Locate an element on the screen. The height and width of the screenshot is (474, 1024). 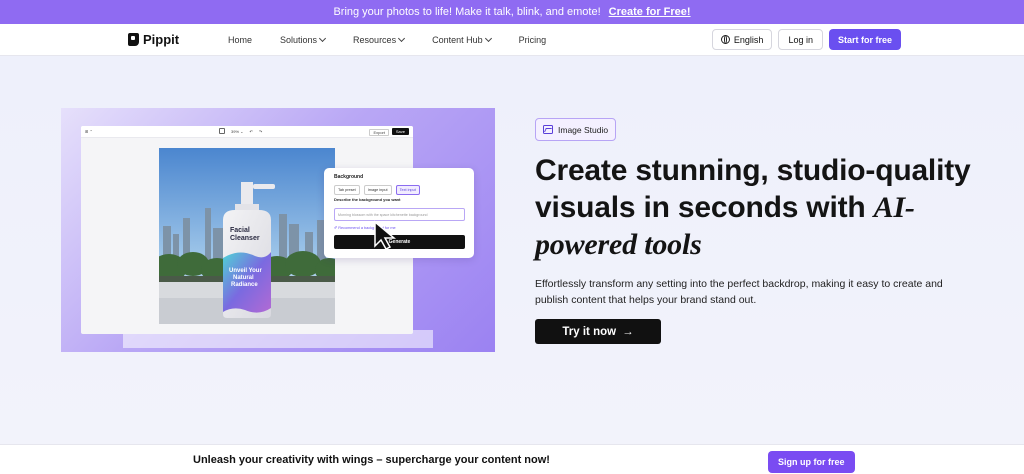
nav-item-home: Home is located at coordinates (240, 40).